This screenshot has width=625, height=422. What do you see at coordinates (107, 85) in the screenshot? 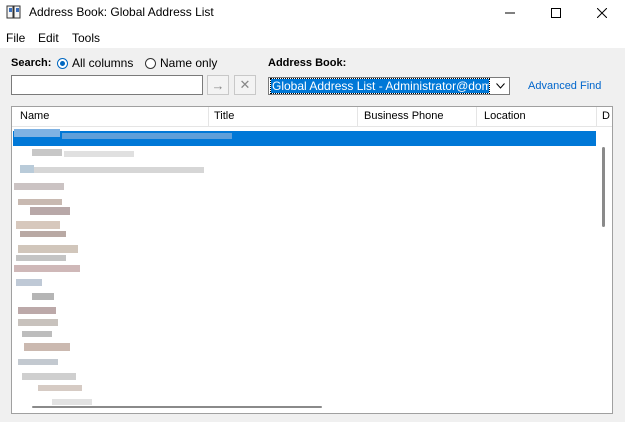
I see `search-input` at bounding box center [107, 85].